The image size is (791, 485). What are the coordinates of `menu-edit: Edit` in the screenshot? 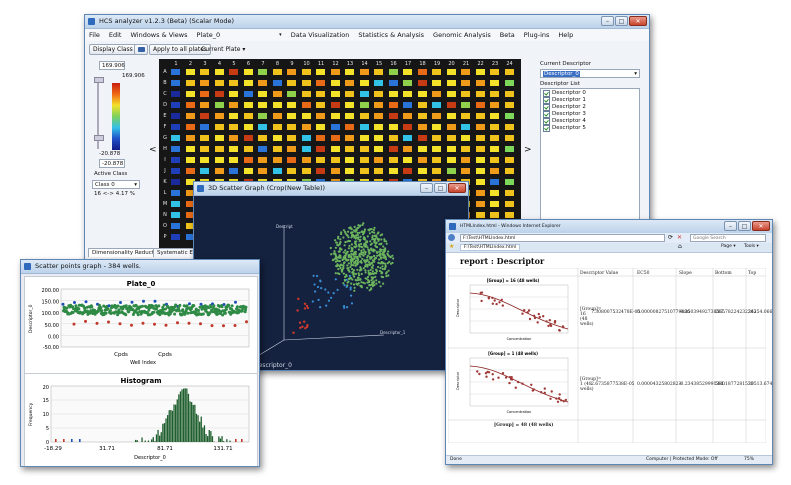 It's located at (115, 35).